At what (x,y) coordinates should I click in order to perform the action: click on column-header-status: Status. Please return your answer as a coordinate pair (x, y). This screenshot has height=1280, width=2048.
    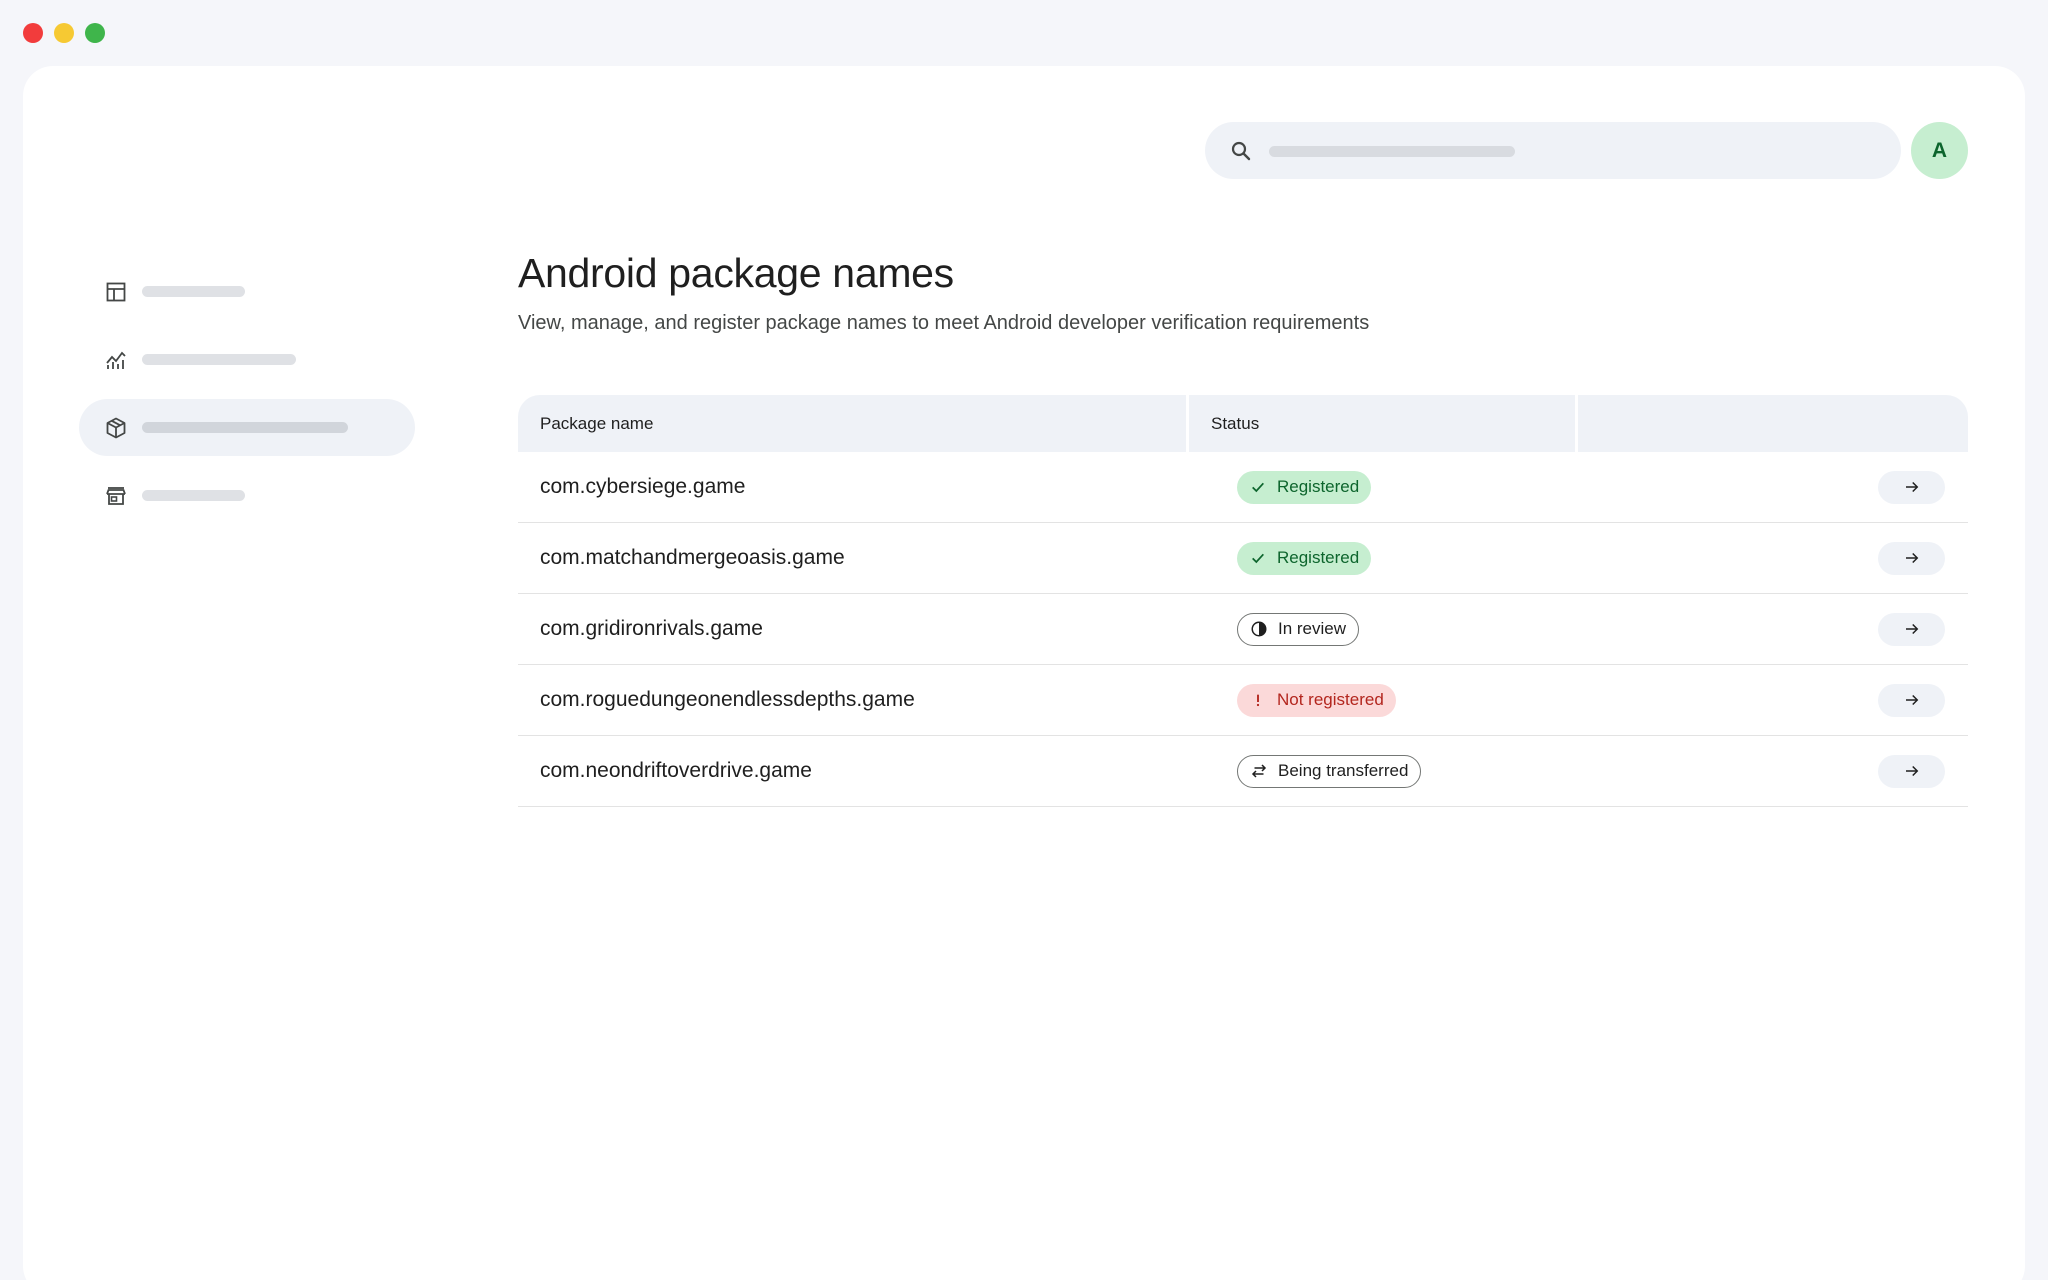
    Looking at the image, I should click on (1382, 423).